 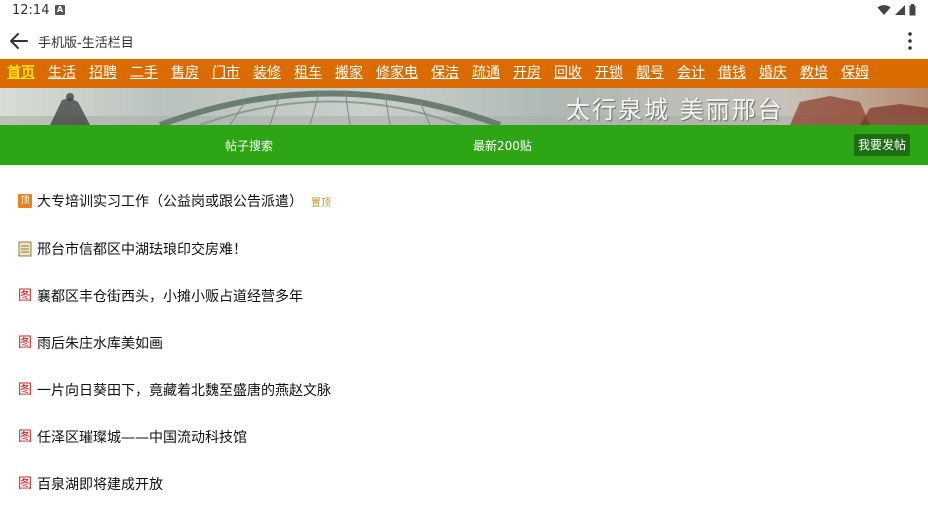 I want to click on nav-item-loan: 借钱, so click(x=732, y=73).